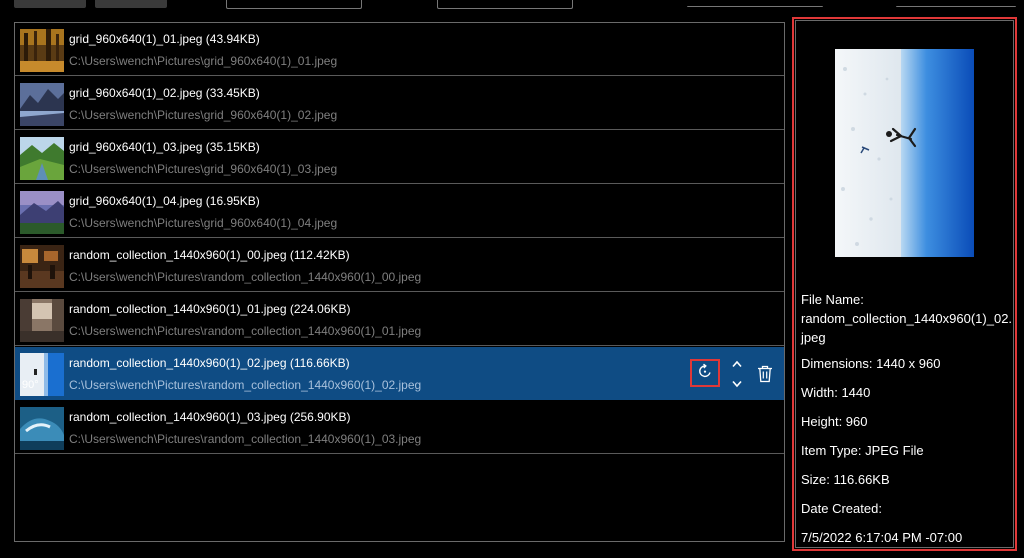 The width and height of the screenshot is (1024, 558). Describe the element at coordinates (164, 93) in the screenshot. I see `file-name: grid_960x640(1)_02.jpeg (33.45KB)` at that location.